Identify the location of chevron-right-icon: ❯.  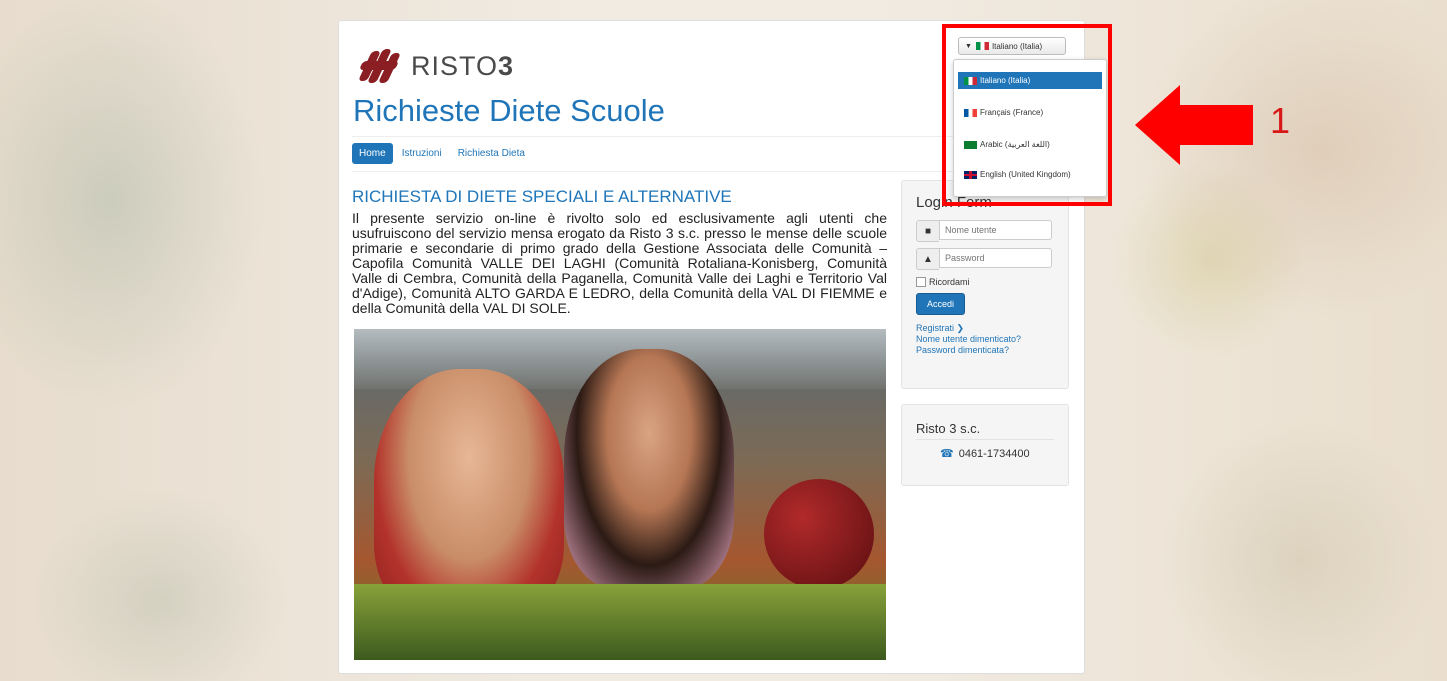
(960, 328).